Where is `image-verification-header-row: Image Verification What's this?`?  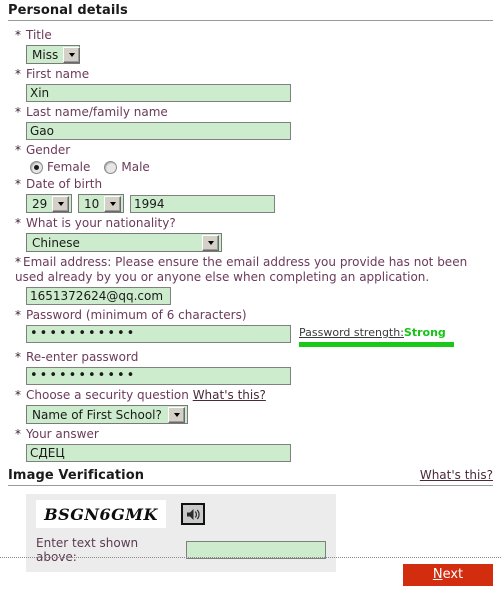 image-verification-header-row: Image Verification What's this? is located at coordinates (250, 475).